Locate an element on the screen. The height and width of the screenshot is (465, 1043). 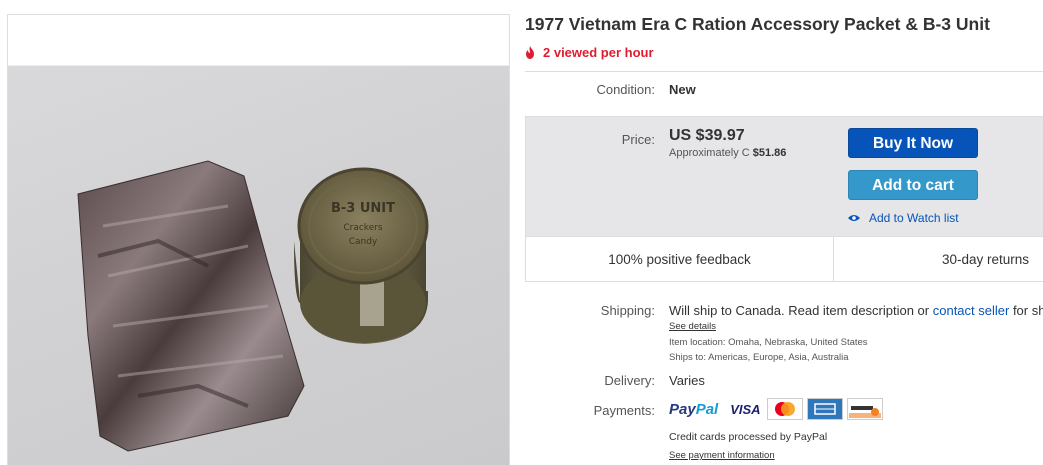
can-label-crackers: Crackers is located at coordinates (363, 228).